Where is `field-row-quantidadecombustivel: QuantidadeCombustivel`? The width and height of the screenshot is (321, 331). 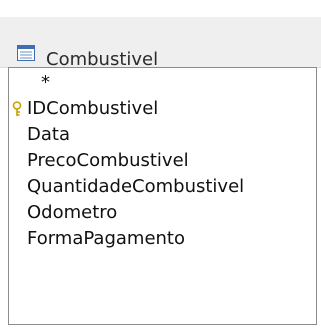 field-row-quantidadecombustivel: QuantidadeCombustivel is located at coordinates (162, 186).